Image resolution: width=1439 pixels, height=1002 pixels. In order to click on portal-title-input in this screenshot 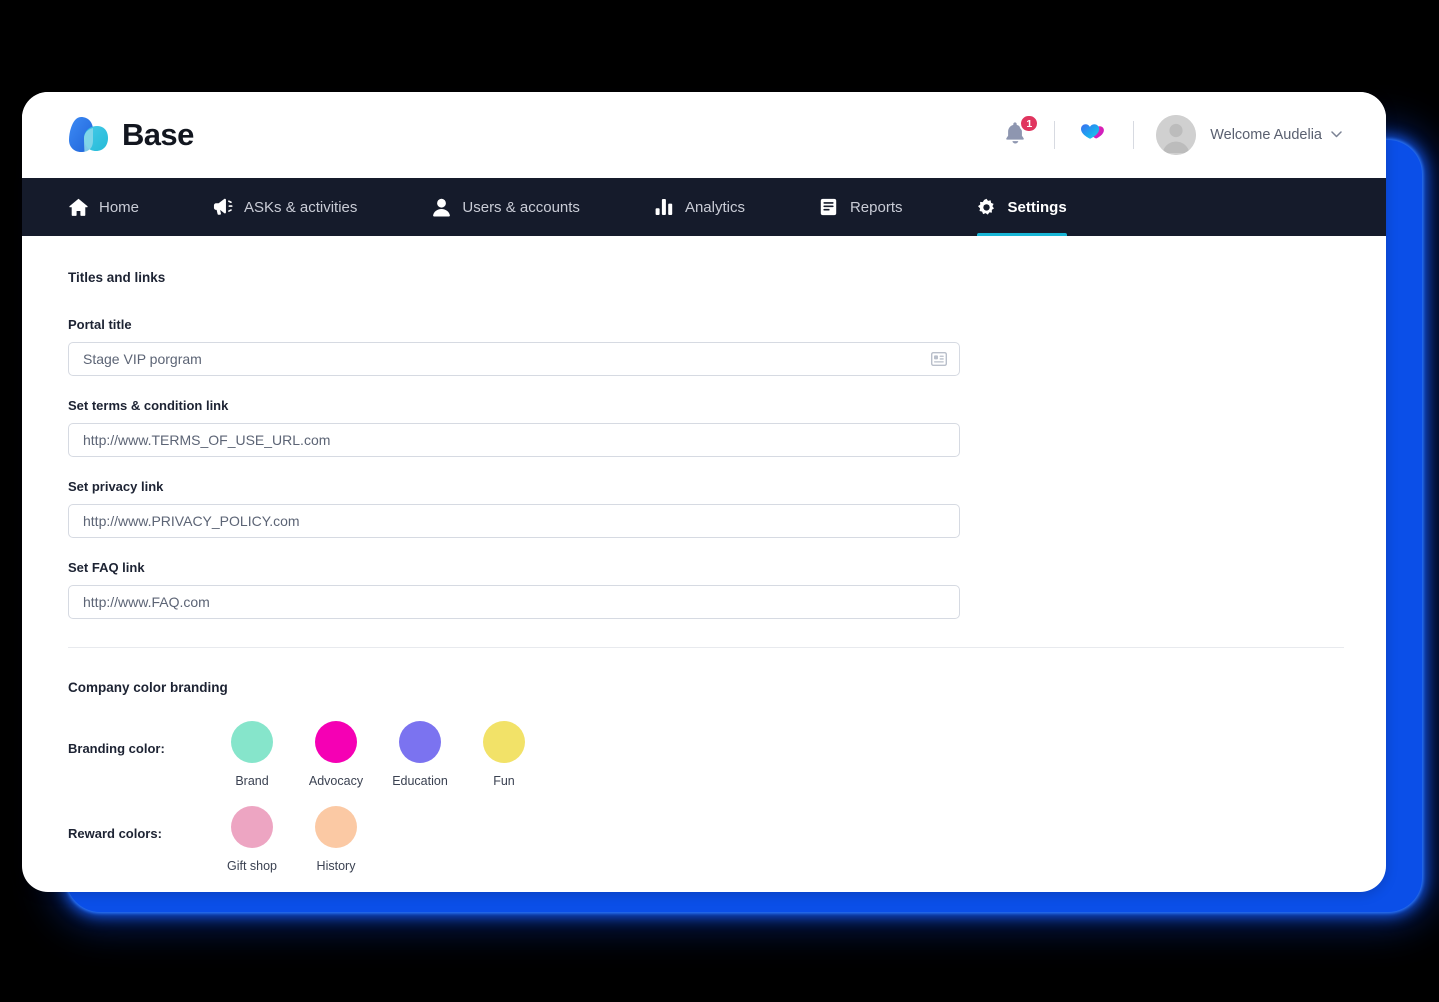, I will do `click(514, 359)`.